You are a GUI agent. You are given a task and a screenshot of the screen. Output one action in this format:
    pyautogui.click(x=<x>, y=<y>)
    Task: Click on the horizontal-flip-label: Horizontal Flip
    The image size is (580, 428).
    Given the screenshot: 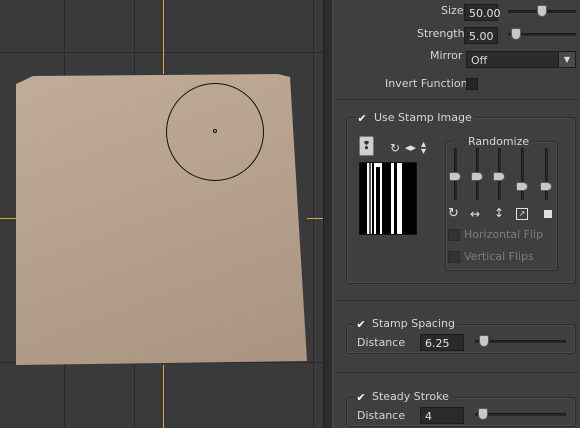 What is the action you would take?
    pyautogui.click(x=504, y=234)
    